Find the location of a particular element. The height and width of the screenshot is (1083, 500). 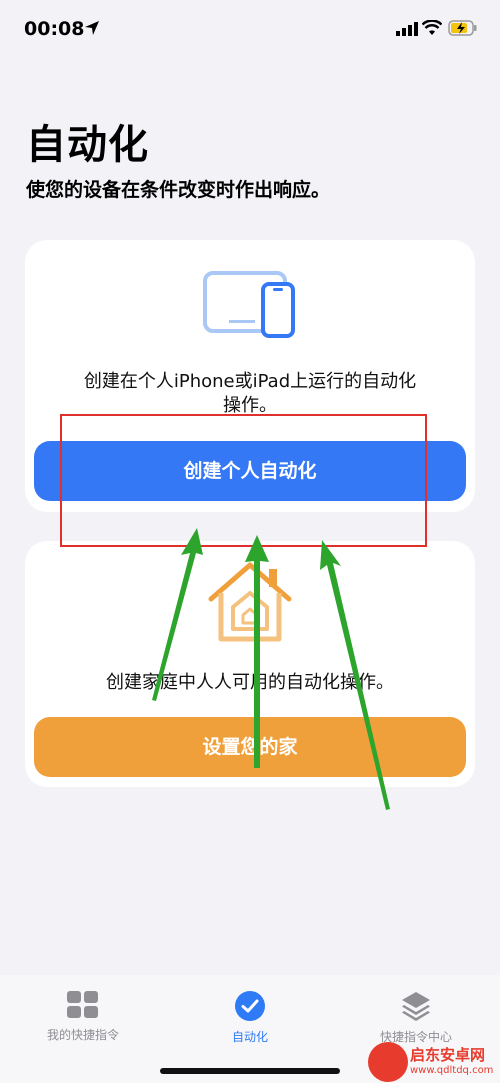

watermark-name: 启东安卓网 is located at coordinates (448, 1055).